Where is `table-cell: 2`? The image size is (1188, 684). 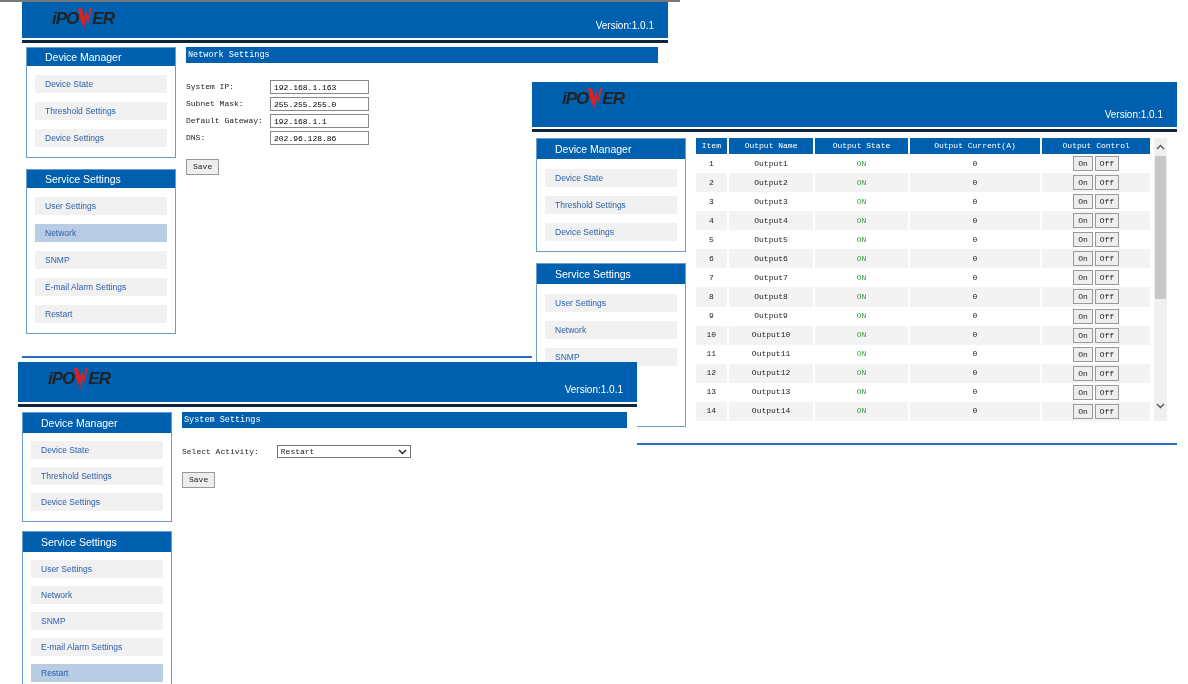
table-cell: 2 is located at coordinates (711, 183).